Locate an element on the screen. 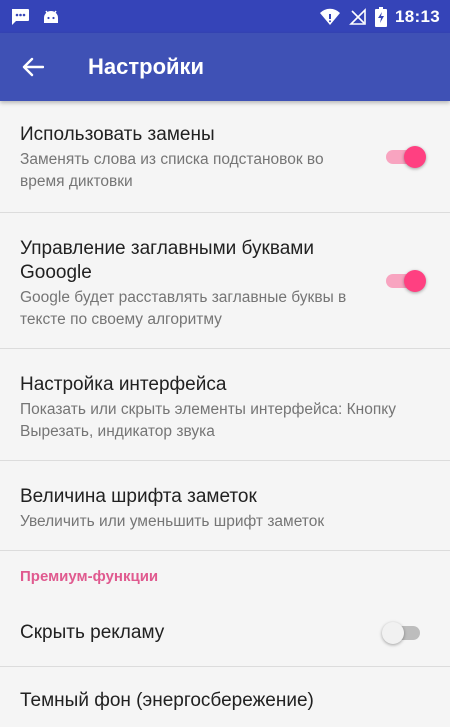 The height and width of the screenshot is (727, 450). status-right-icons: 18:13 is located at coordinates (379, 16).